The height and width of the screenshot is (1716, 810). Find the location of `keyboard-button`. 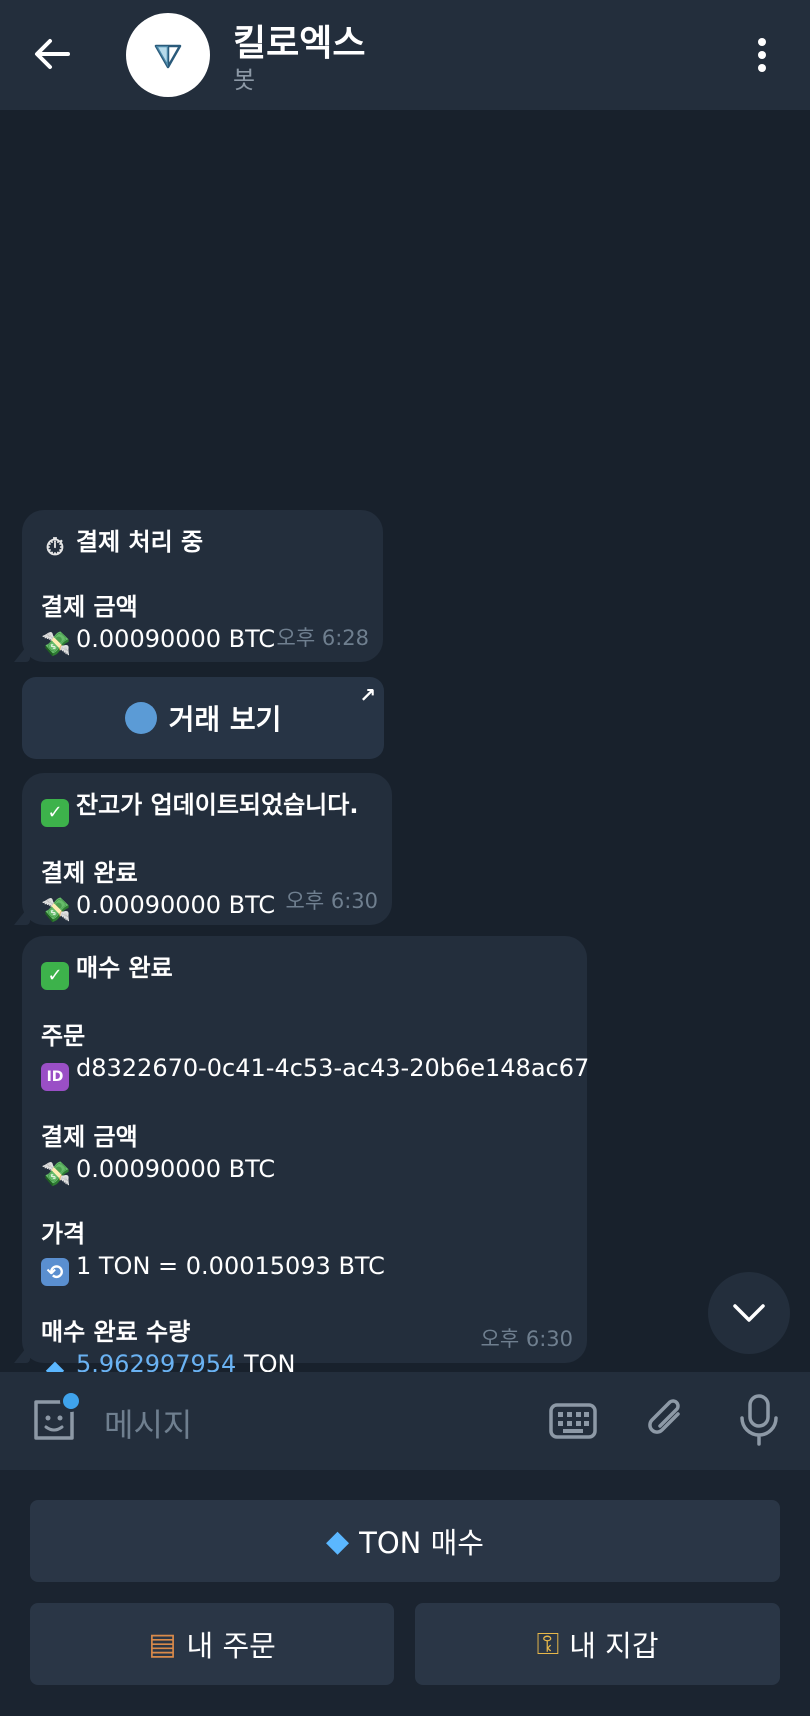

keyboard-button is located at coordinates (573, 1421).